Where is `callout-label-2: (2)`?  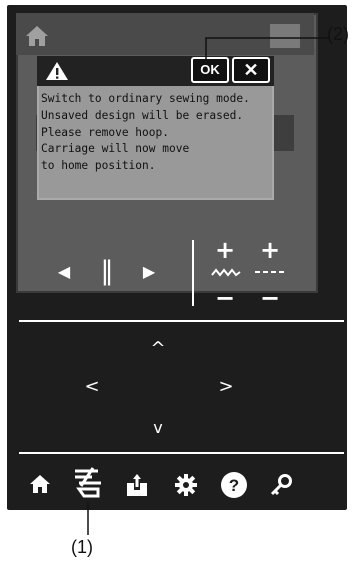 callout-label-2: (2) is located at coordinates (338, 34).